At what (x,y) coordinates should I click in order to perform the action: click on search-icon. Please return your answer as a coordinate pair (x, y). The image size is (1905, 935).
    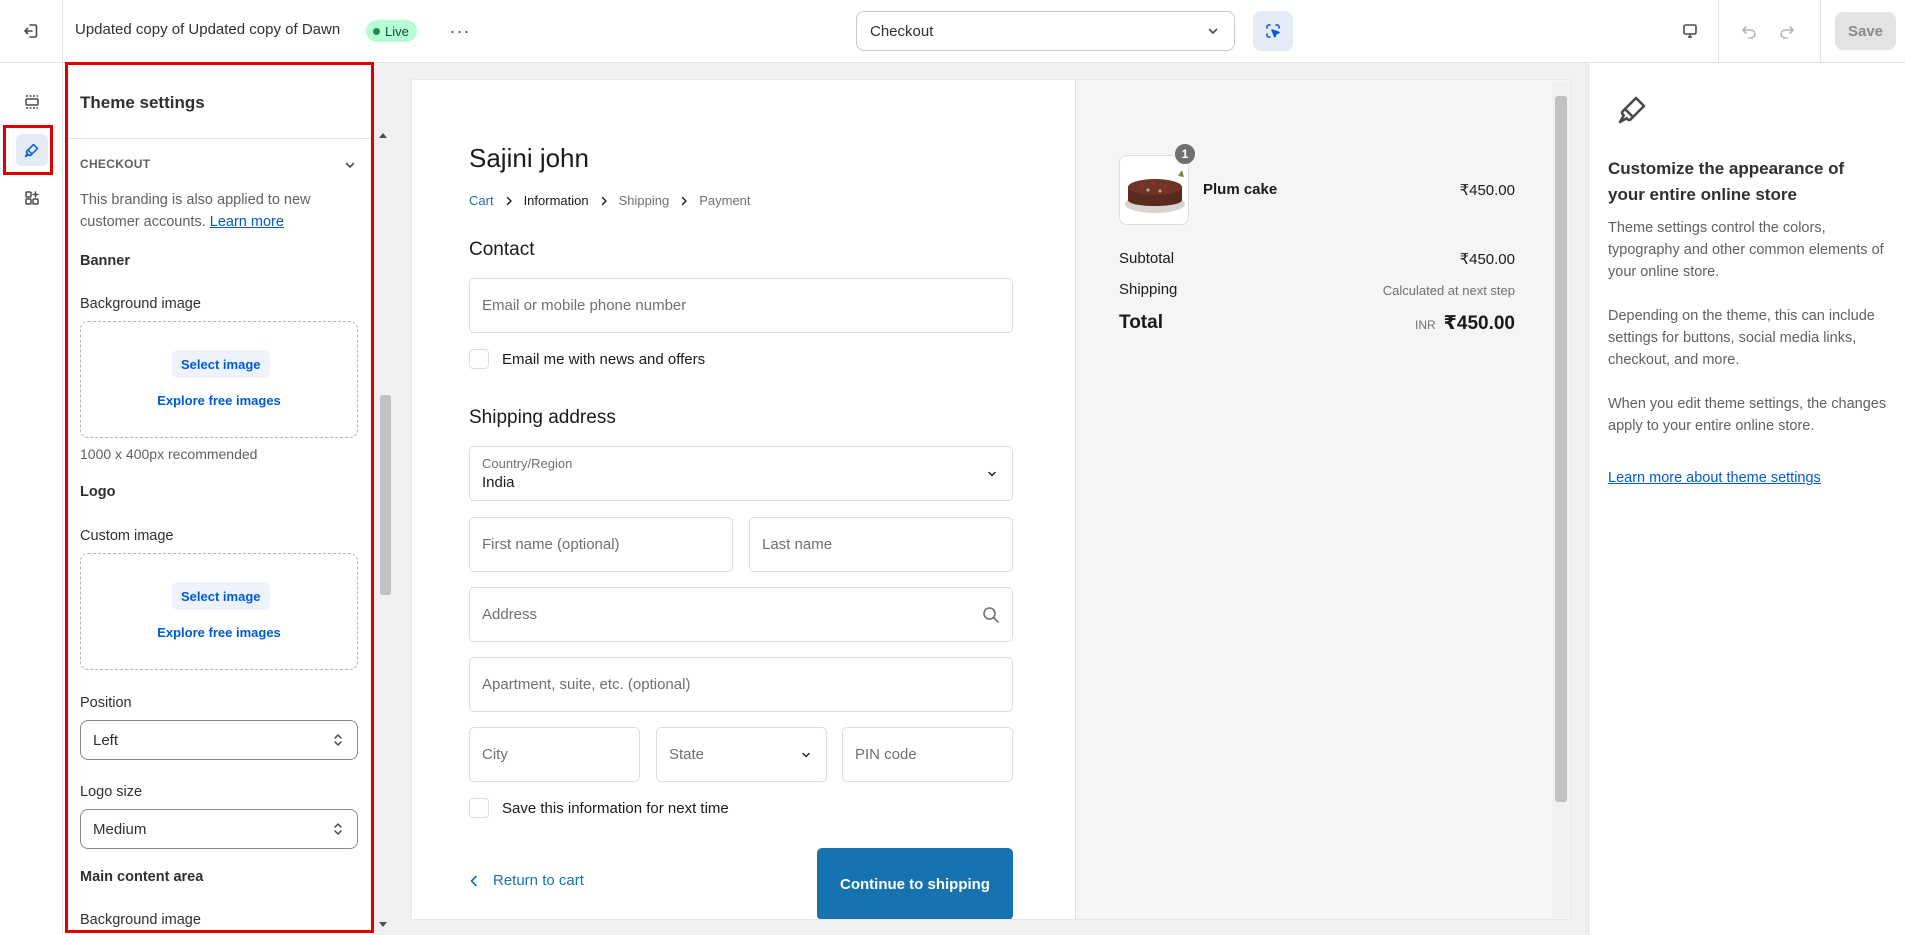
    Looking at the image, I should click on (991, 615).